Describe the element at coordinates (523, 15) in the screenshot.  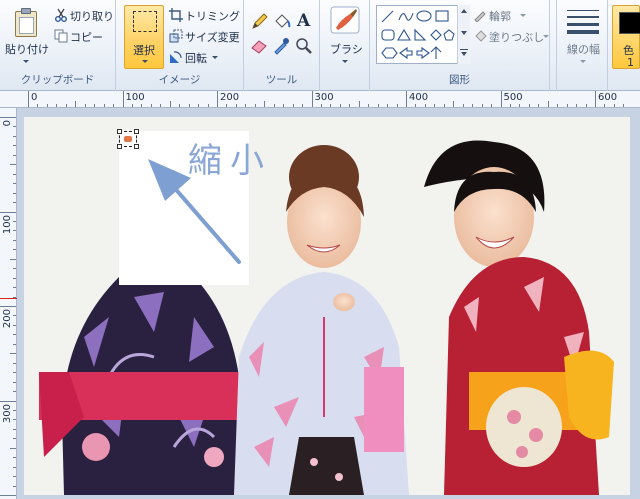
I see `outline-dropdown-icon` at that location.